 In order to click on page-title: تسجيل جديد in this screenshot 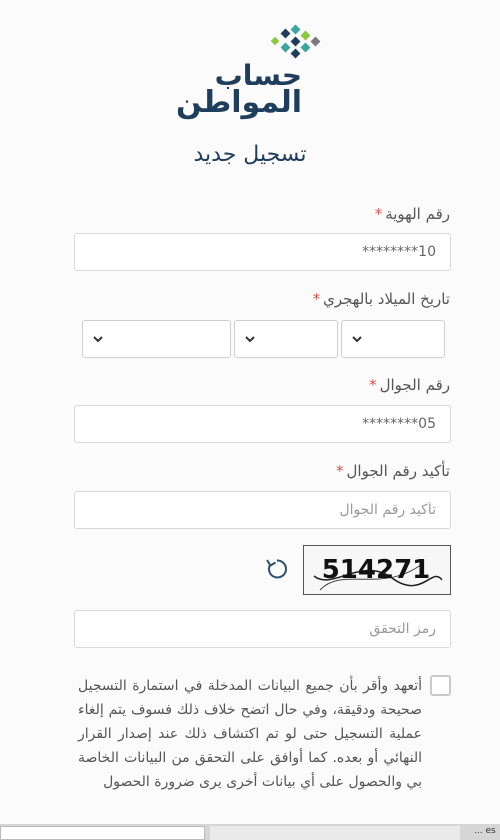, I will do `click(250, 154)`.